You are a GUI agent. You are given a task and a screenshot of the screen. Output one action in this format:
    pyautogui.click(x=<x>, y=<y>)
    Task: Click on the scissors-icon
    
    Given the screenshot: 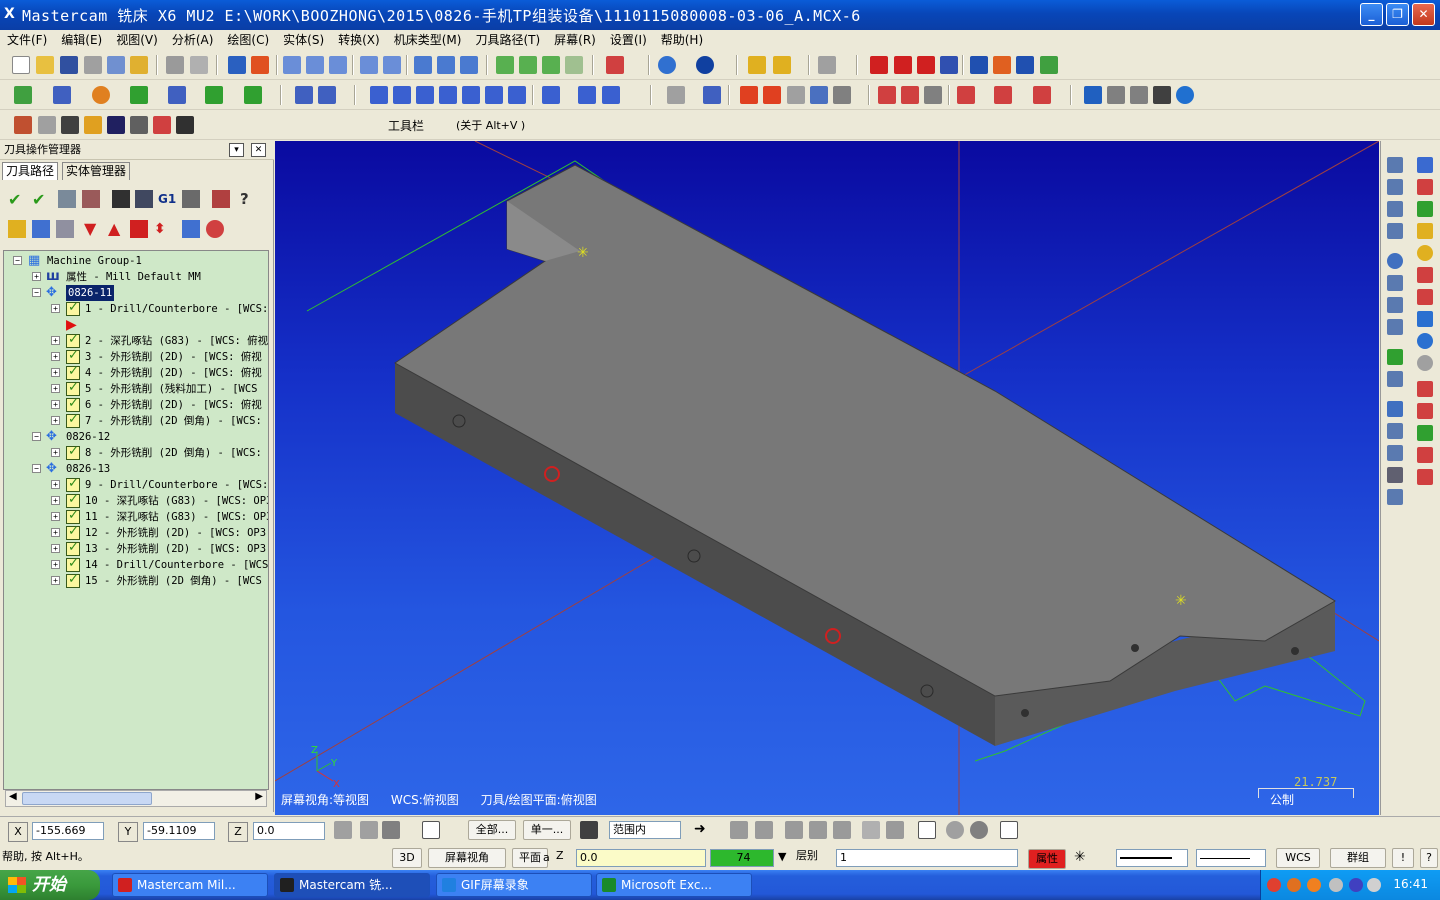 What is the action you would take?
    pyautogui.click(x=1162, y=95)
    